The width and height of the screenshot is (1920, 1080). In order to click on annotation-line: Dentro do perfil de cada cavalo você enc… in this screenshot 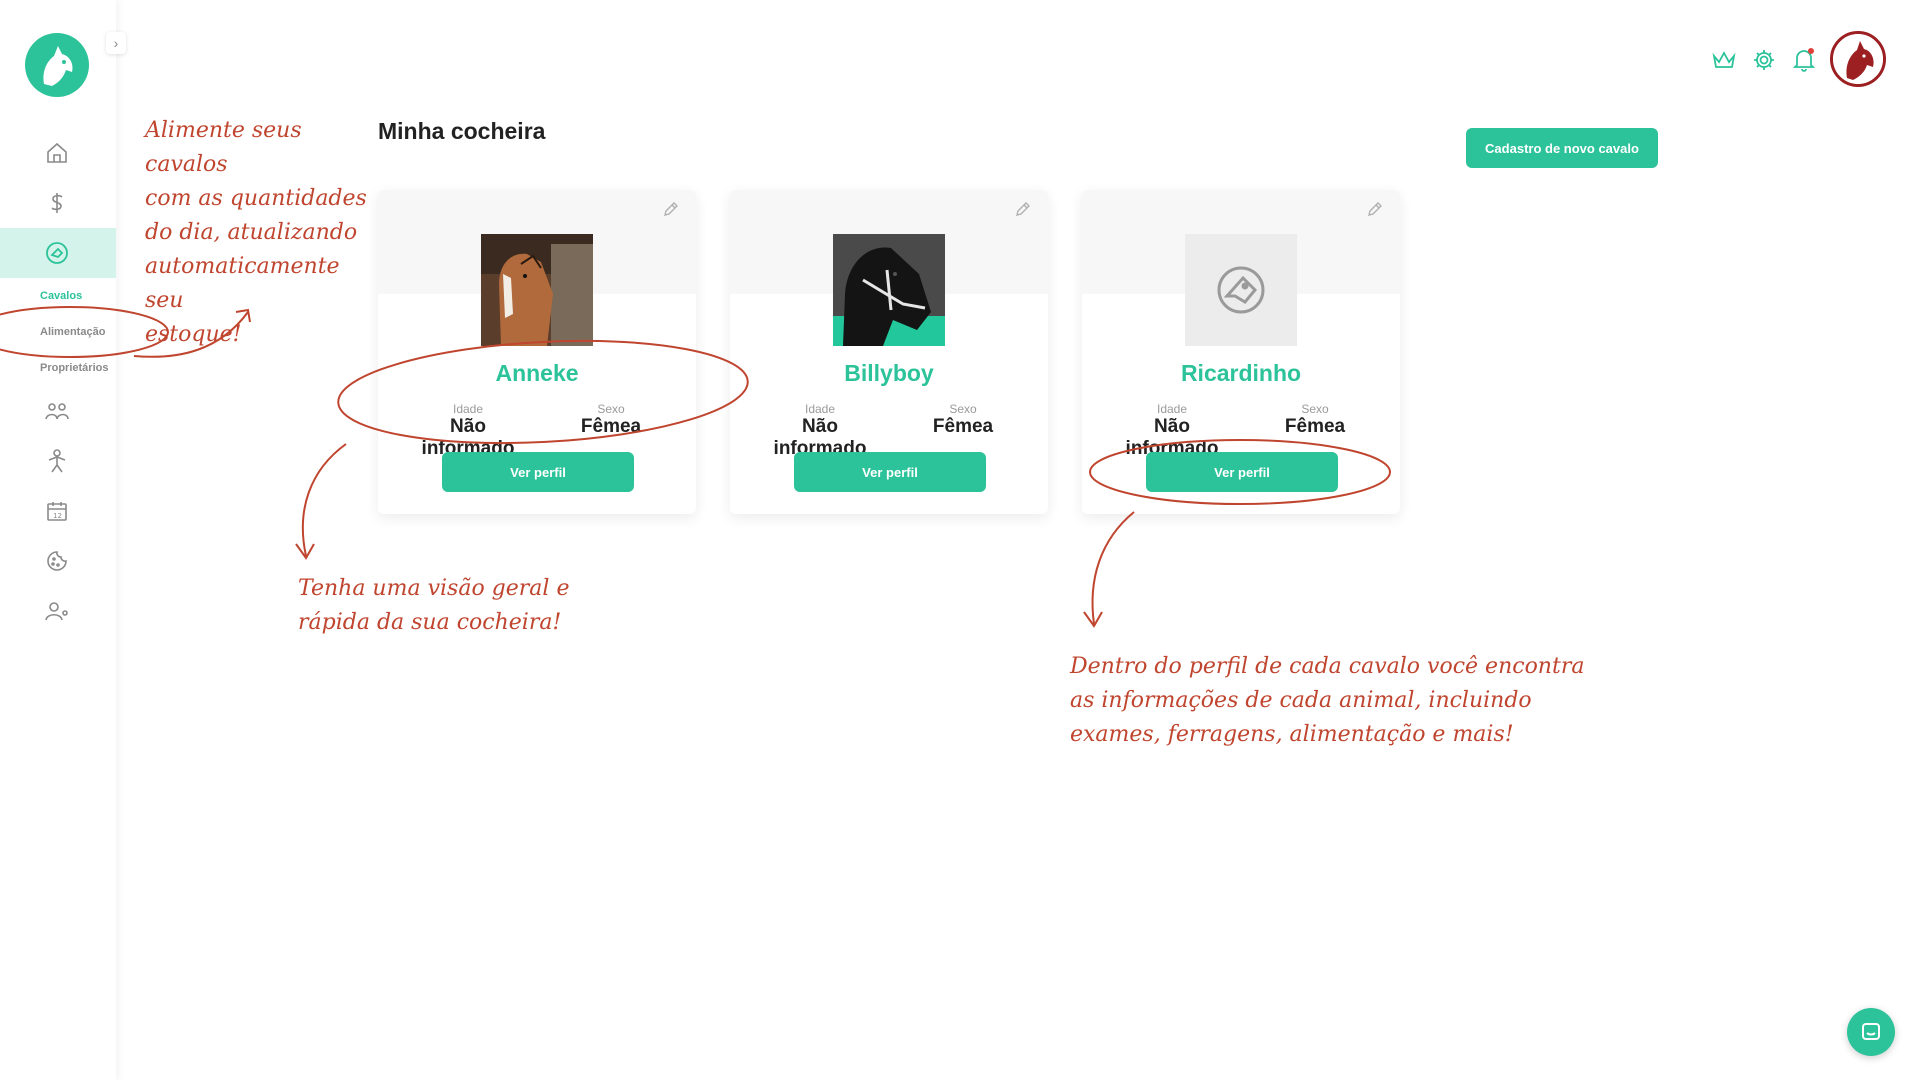, I will do `click(1327, 666)`.